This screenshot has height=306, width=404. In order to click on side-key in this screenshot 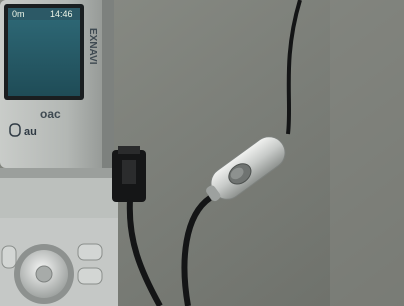, I will do `click(90, 252)`.